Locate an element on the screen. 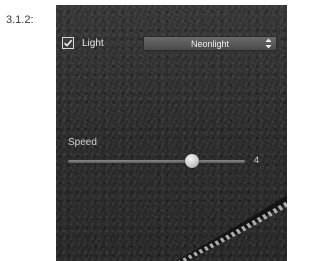 The height and width of the screenshot is (261, 320). checkmark-icon is located at coordinates (68, 43).